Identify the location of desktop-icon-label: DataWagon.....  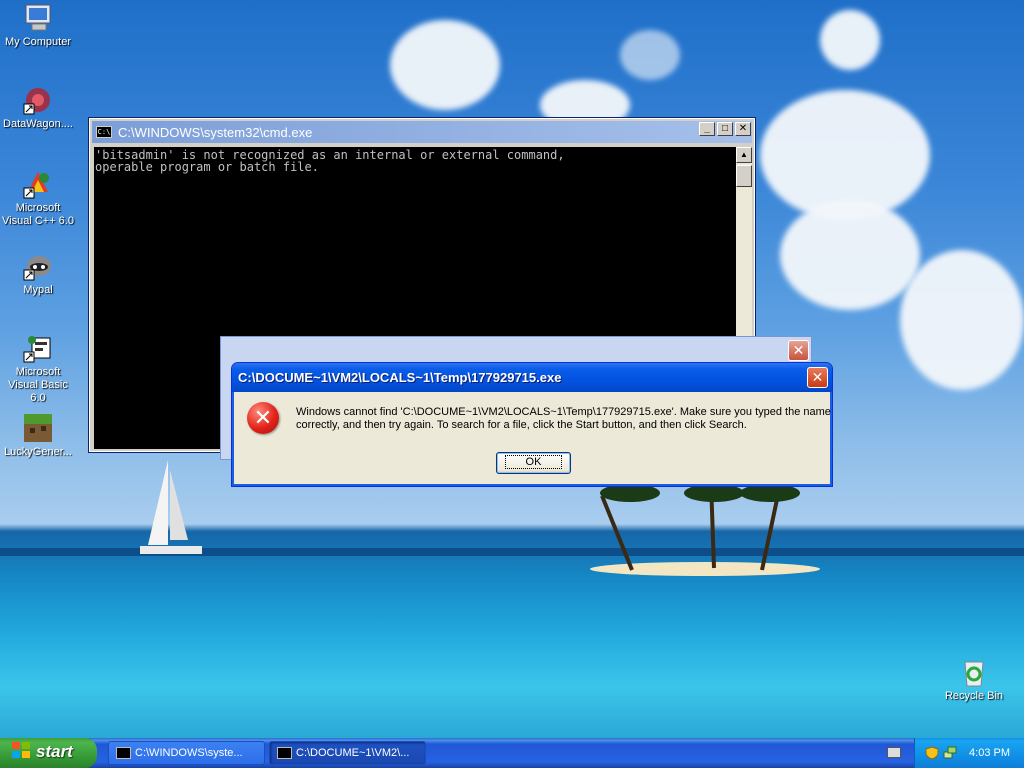
(38, 124).